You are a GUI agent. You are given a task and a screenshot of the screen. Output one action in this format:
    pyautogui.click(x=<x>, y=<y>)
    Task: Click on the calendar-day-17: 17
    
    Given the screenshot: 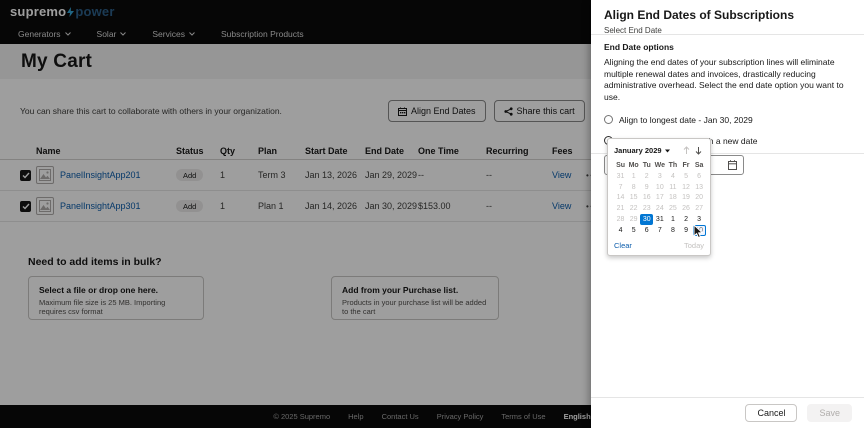 What is the action you would take?
    pyautogui.click(x=659, y=198)
    